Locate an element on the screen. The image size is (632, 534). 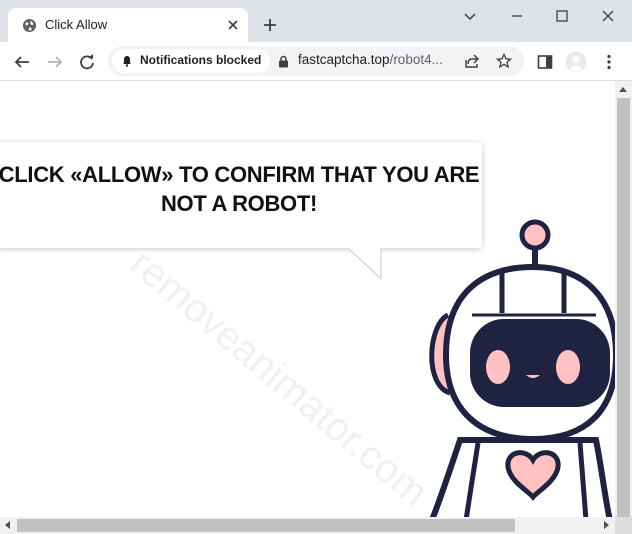
vertical-scroll-thumb is located at coordinates (623, 314).